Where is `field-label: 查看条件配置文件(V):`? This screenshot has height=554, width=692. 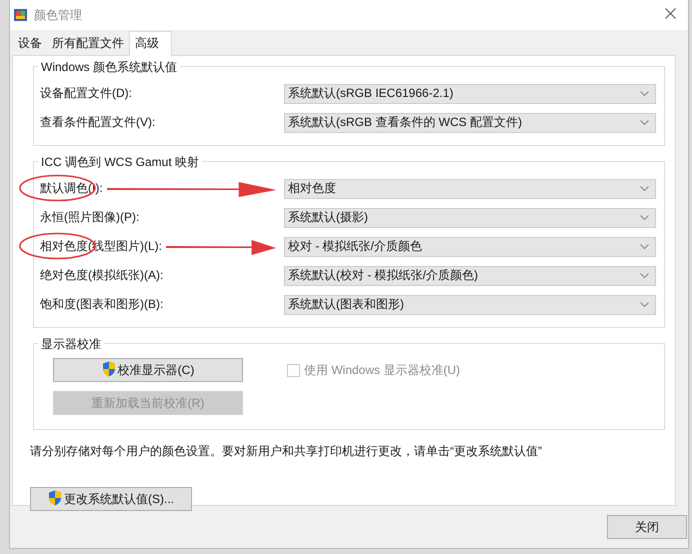
field-label: 查看条件配置文件(V): is located at coordinates (98, 122).